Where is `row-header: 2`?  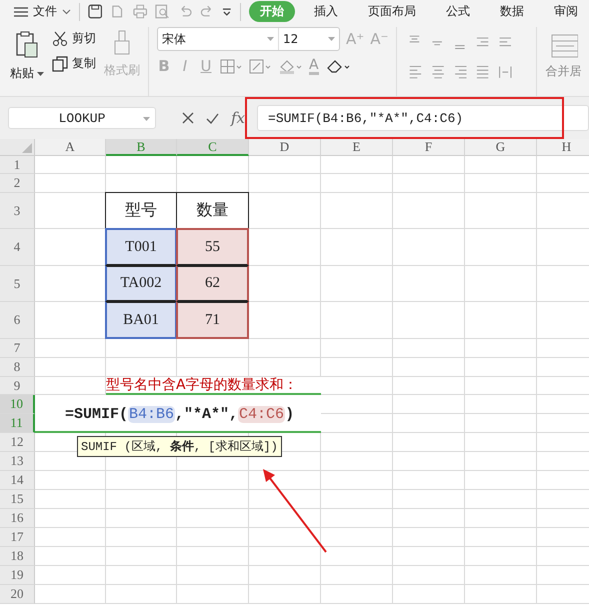
row-header: 2 is located at coordinates (17, 183).